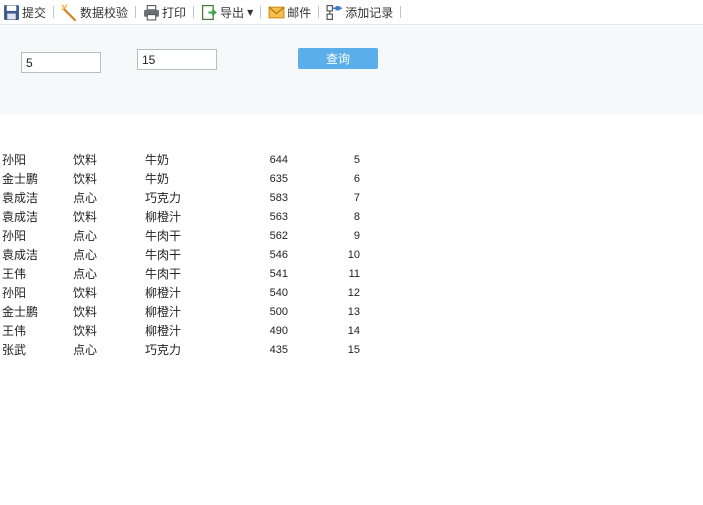  What do you see at coordinates (11, 12) in the screenshot?
I see `save-icon` at bounding box center [11, 12].